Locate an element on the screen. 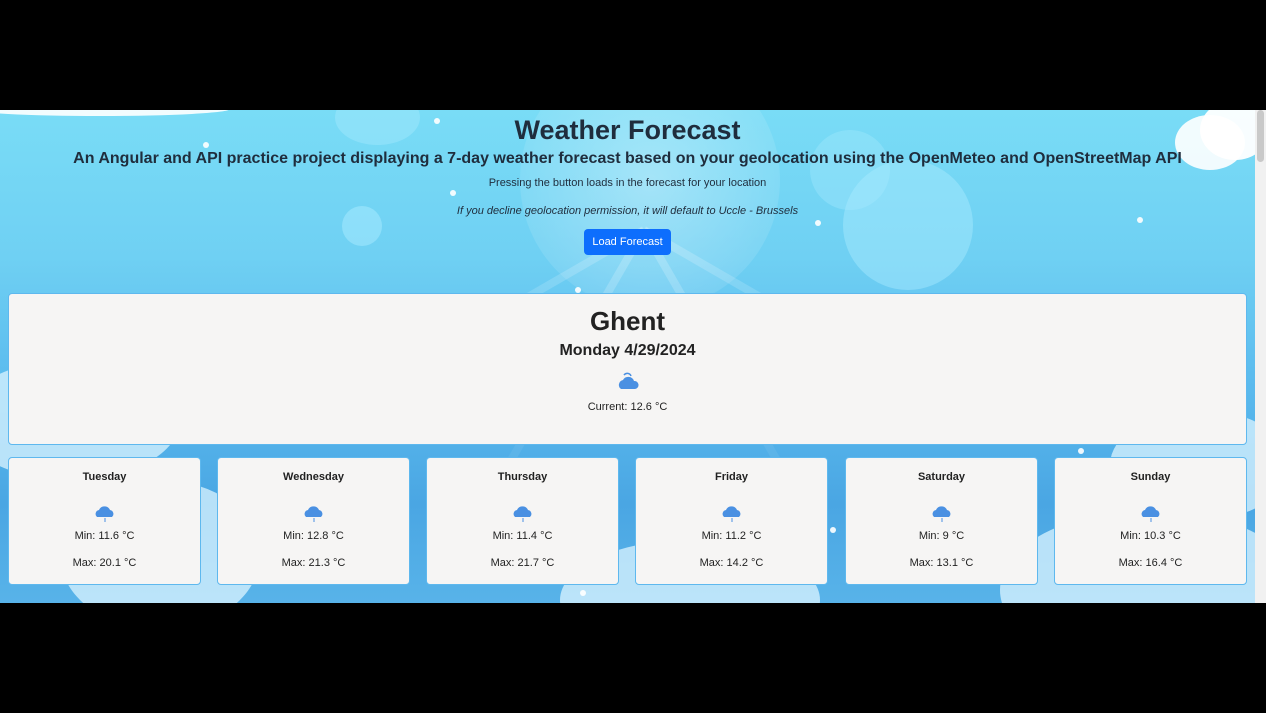 The width and height of the screenshot is (1266, 713). forecast-card: Tuesday Min: 11.6 °C Max: 20.1 °C is located at coordinates (104, 521).